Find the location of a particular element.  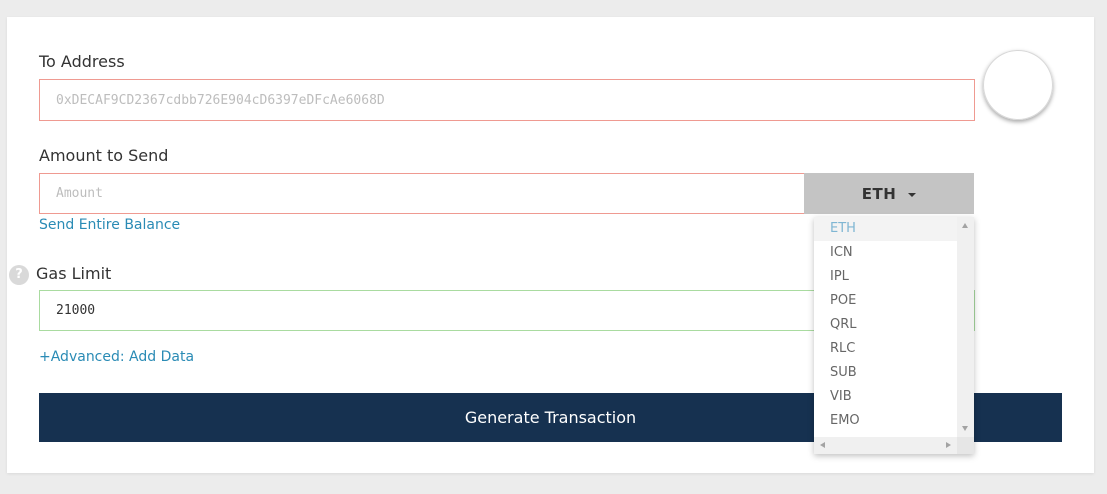

currency-dropdown-list: ETH ICN IPL POE QRL RLC SUB VIB EMO is located at coordinates (894, 335).